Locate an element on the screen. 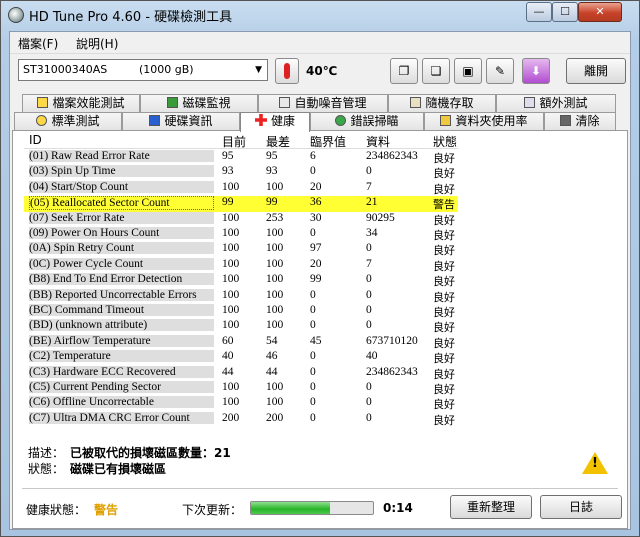  table-row: (C5) Current Pending Sector 100 100 0 0 良好 is located at coordinates (241, 388).